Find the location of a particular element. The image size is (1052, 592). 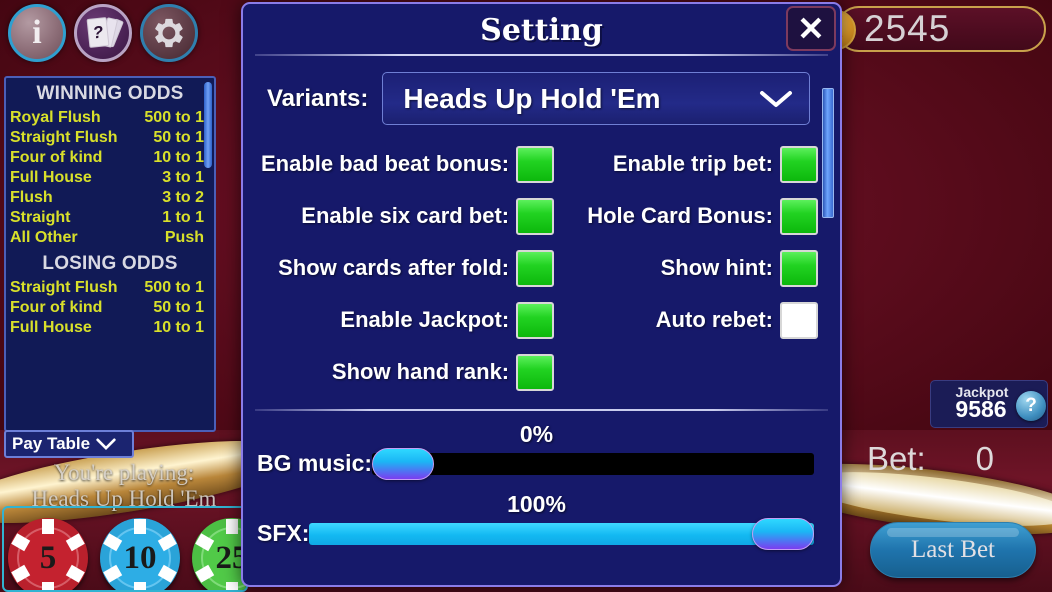

odds-value: 10 to 1 is located at coordinates (178, 157).